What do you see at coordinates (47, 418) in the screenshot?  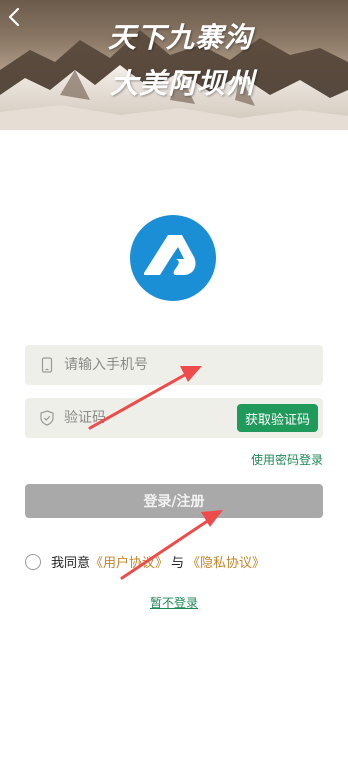 I see `shield-check-icon` at bounding box center [47, 418].